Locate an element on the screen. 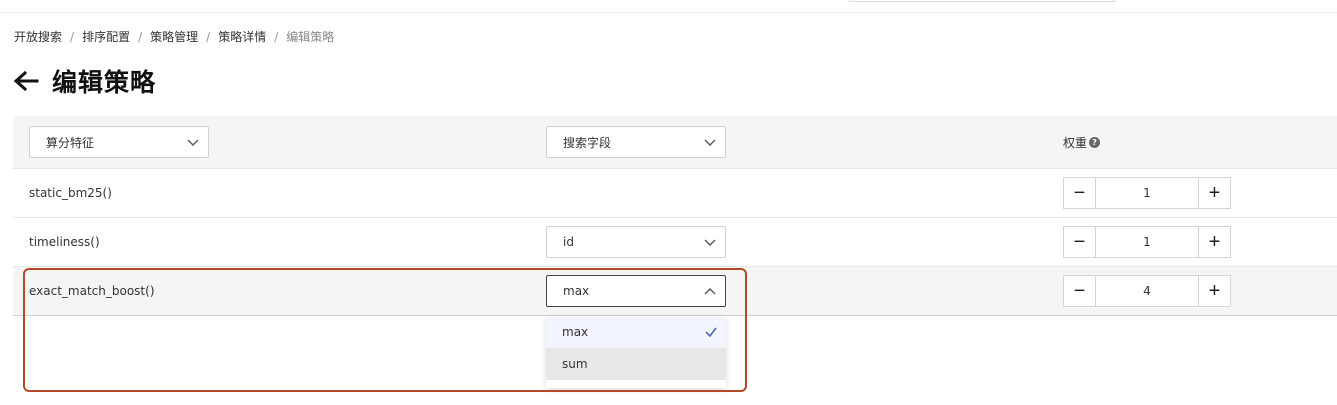 This screenshot has width=1337, height=405. table-row: timeliness() id − 1 + is located at coordinates (675, 242).